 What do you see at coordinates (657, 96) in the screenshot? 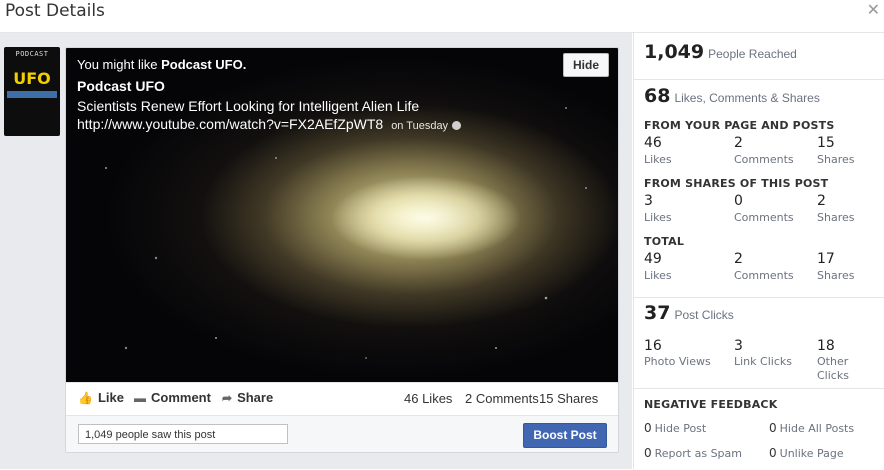
I see `engagement-value: 68` at bounding box center [657, 96].